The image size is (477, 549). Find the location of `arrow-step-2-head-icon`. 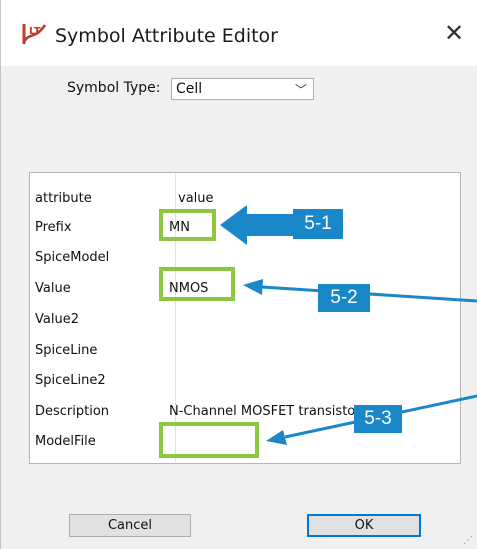

arrow-step-2-head-icon is located at coordinates (253, 287).